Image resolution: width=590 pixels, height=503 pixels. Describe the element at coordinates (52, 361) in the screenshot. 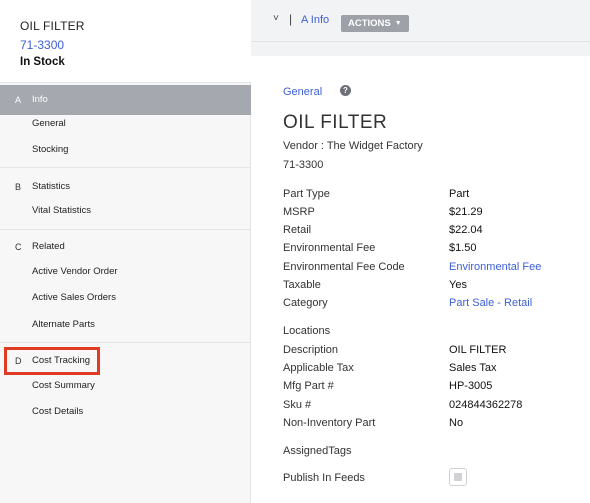

I see `highlight-box` at that location.